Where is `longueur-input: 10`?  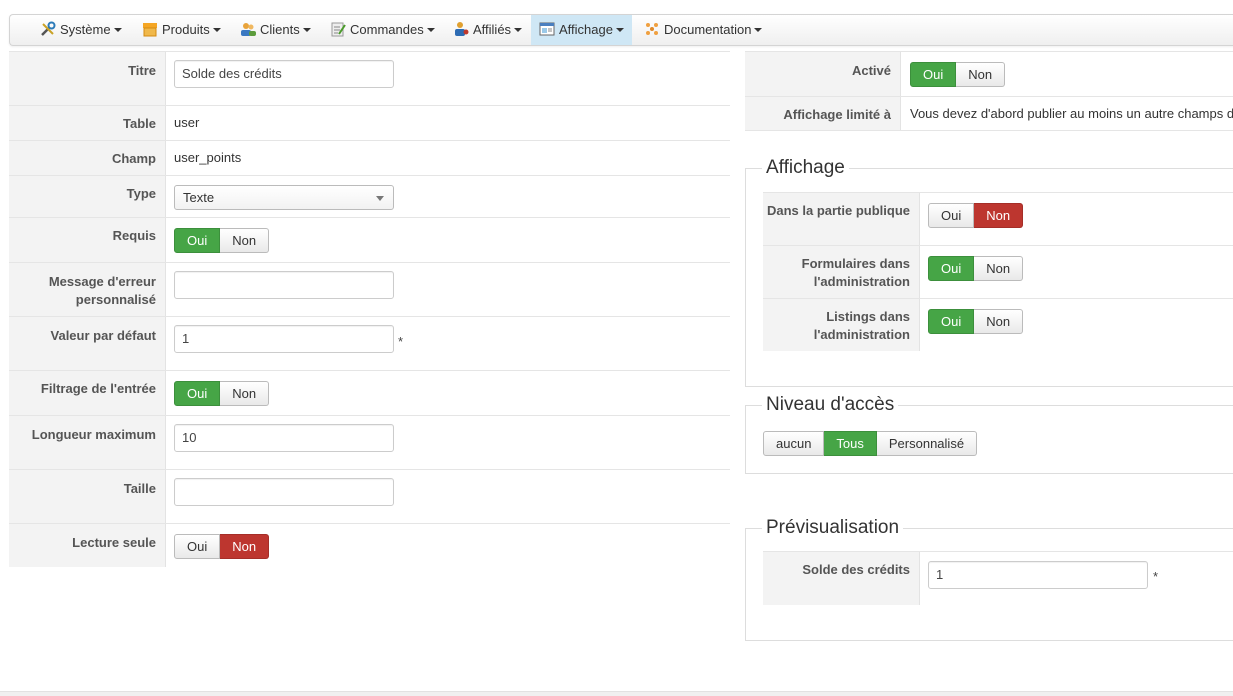
longueur-input: 10 is located at coordinates (284, 438).